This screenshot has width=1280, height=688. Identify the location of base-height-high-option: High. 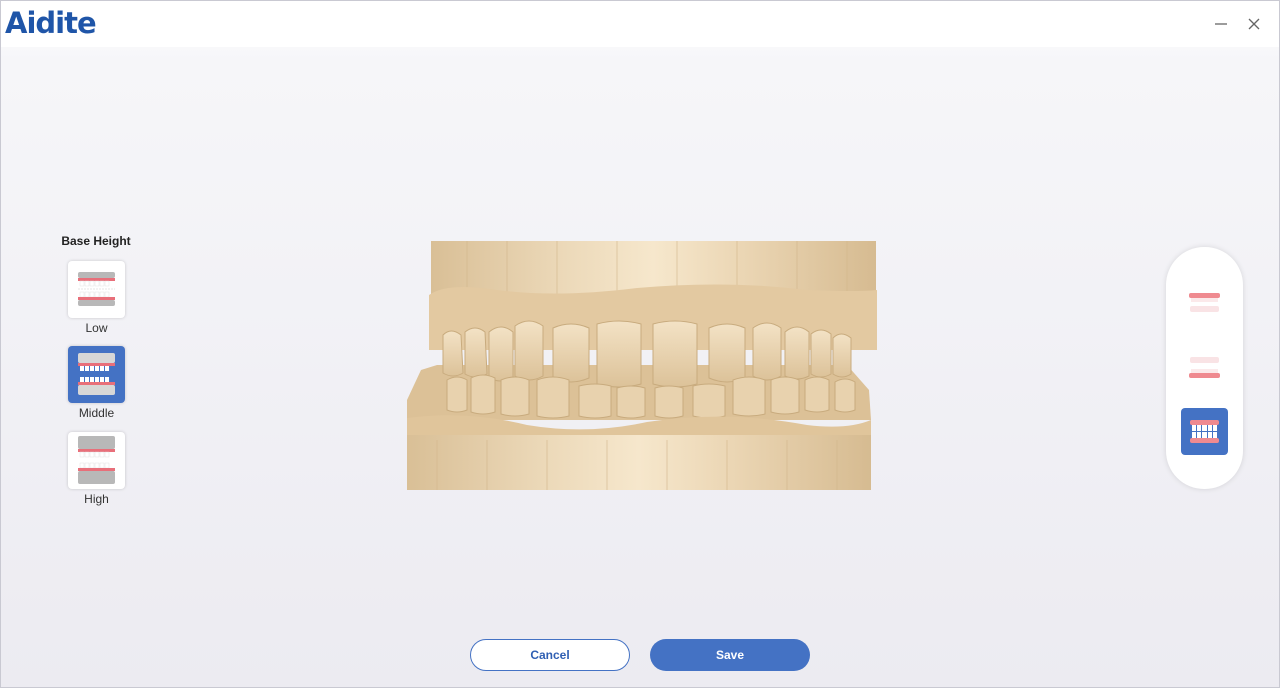
(96, 469).